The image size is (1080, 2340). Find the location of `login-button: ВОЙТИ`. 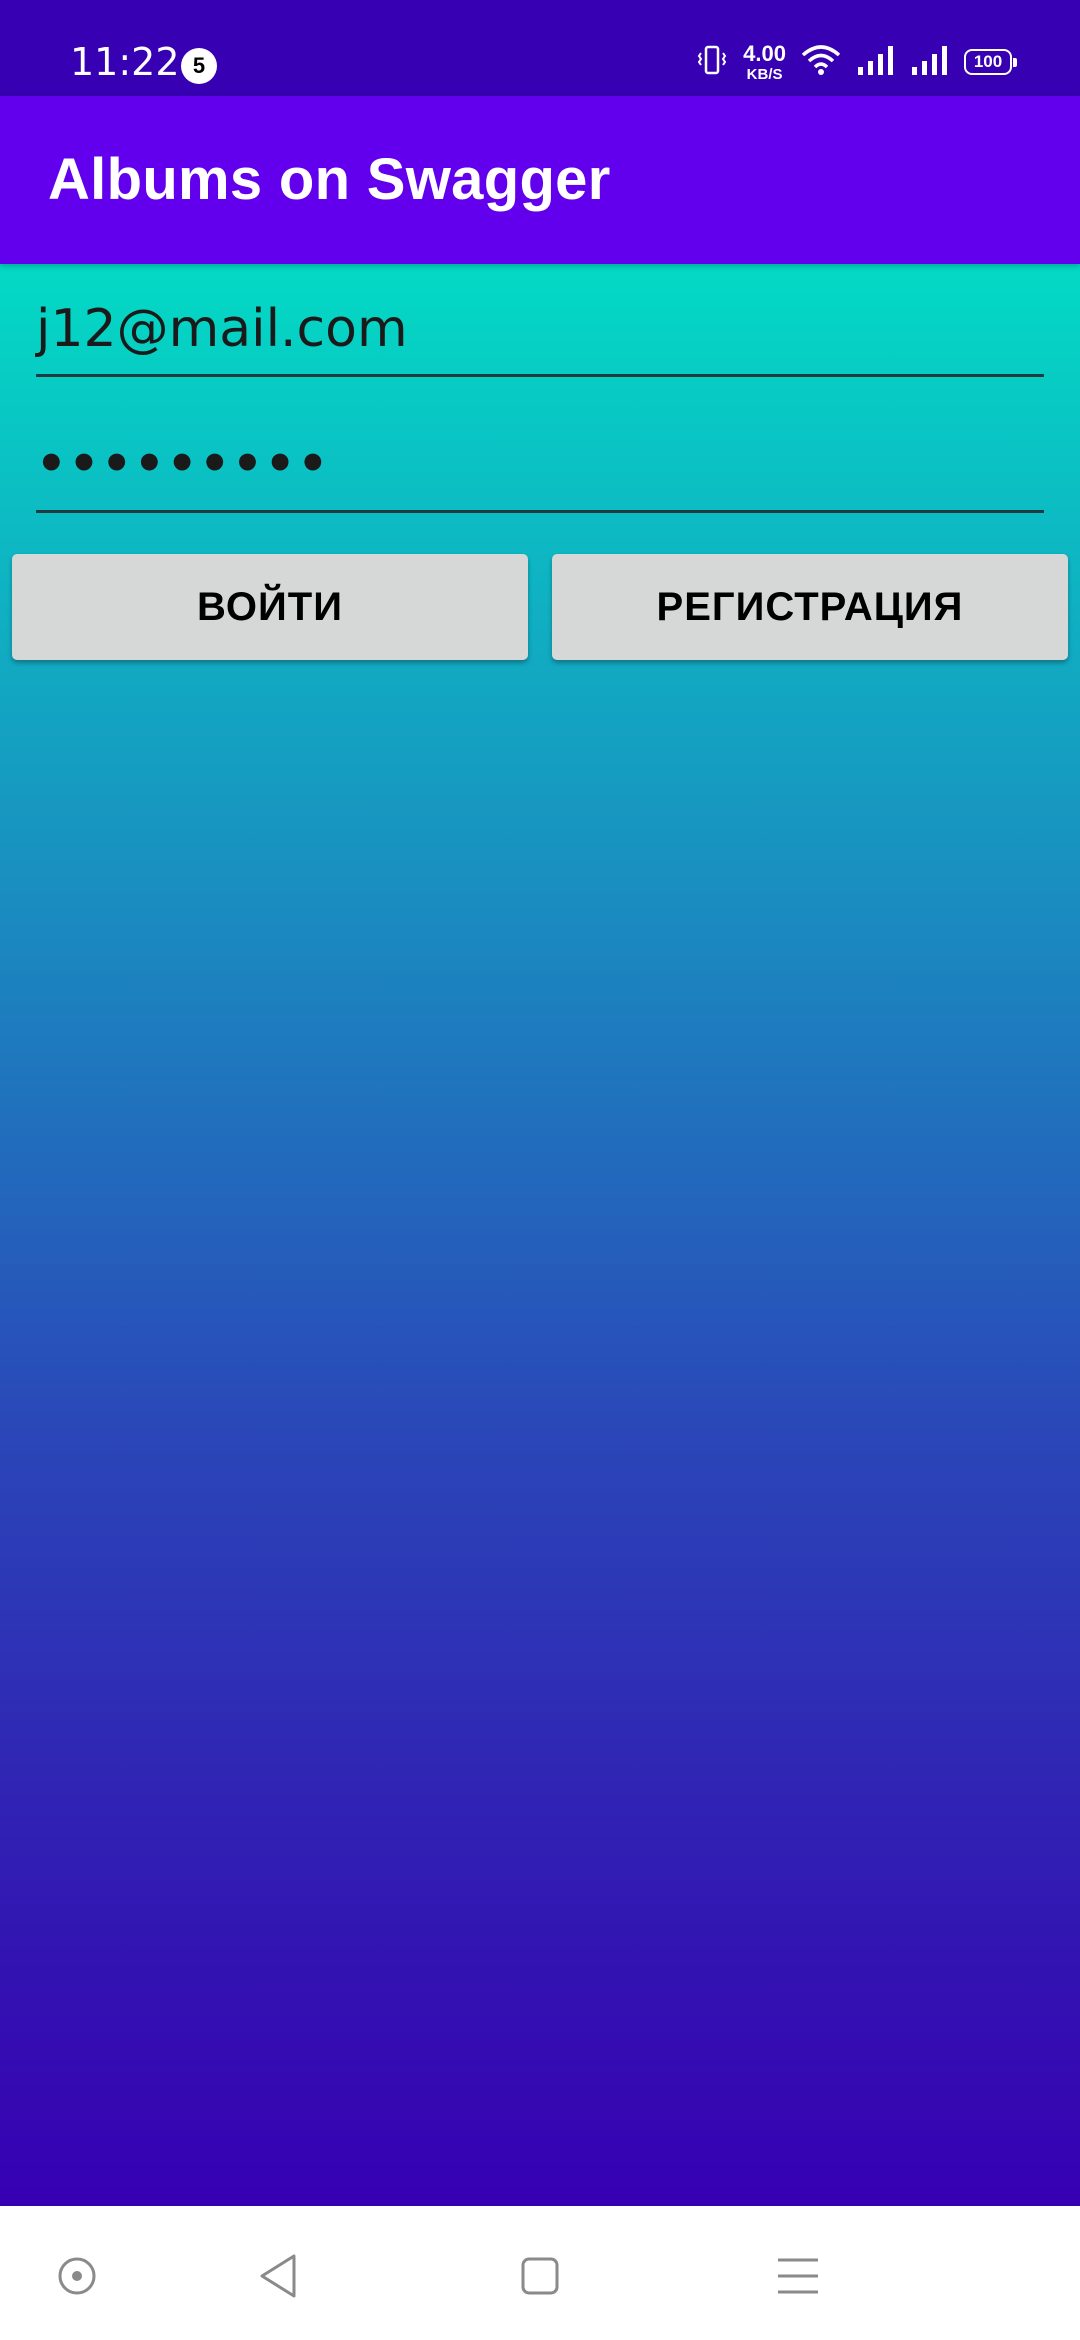

login-button: ВОЙТИ is located at coordinates (270, 607).